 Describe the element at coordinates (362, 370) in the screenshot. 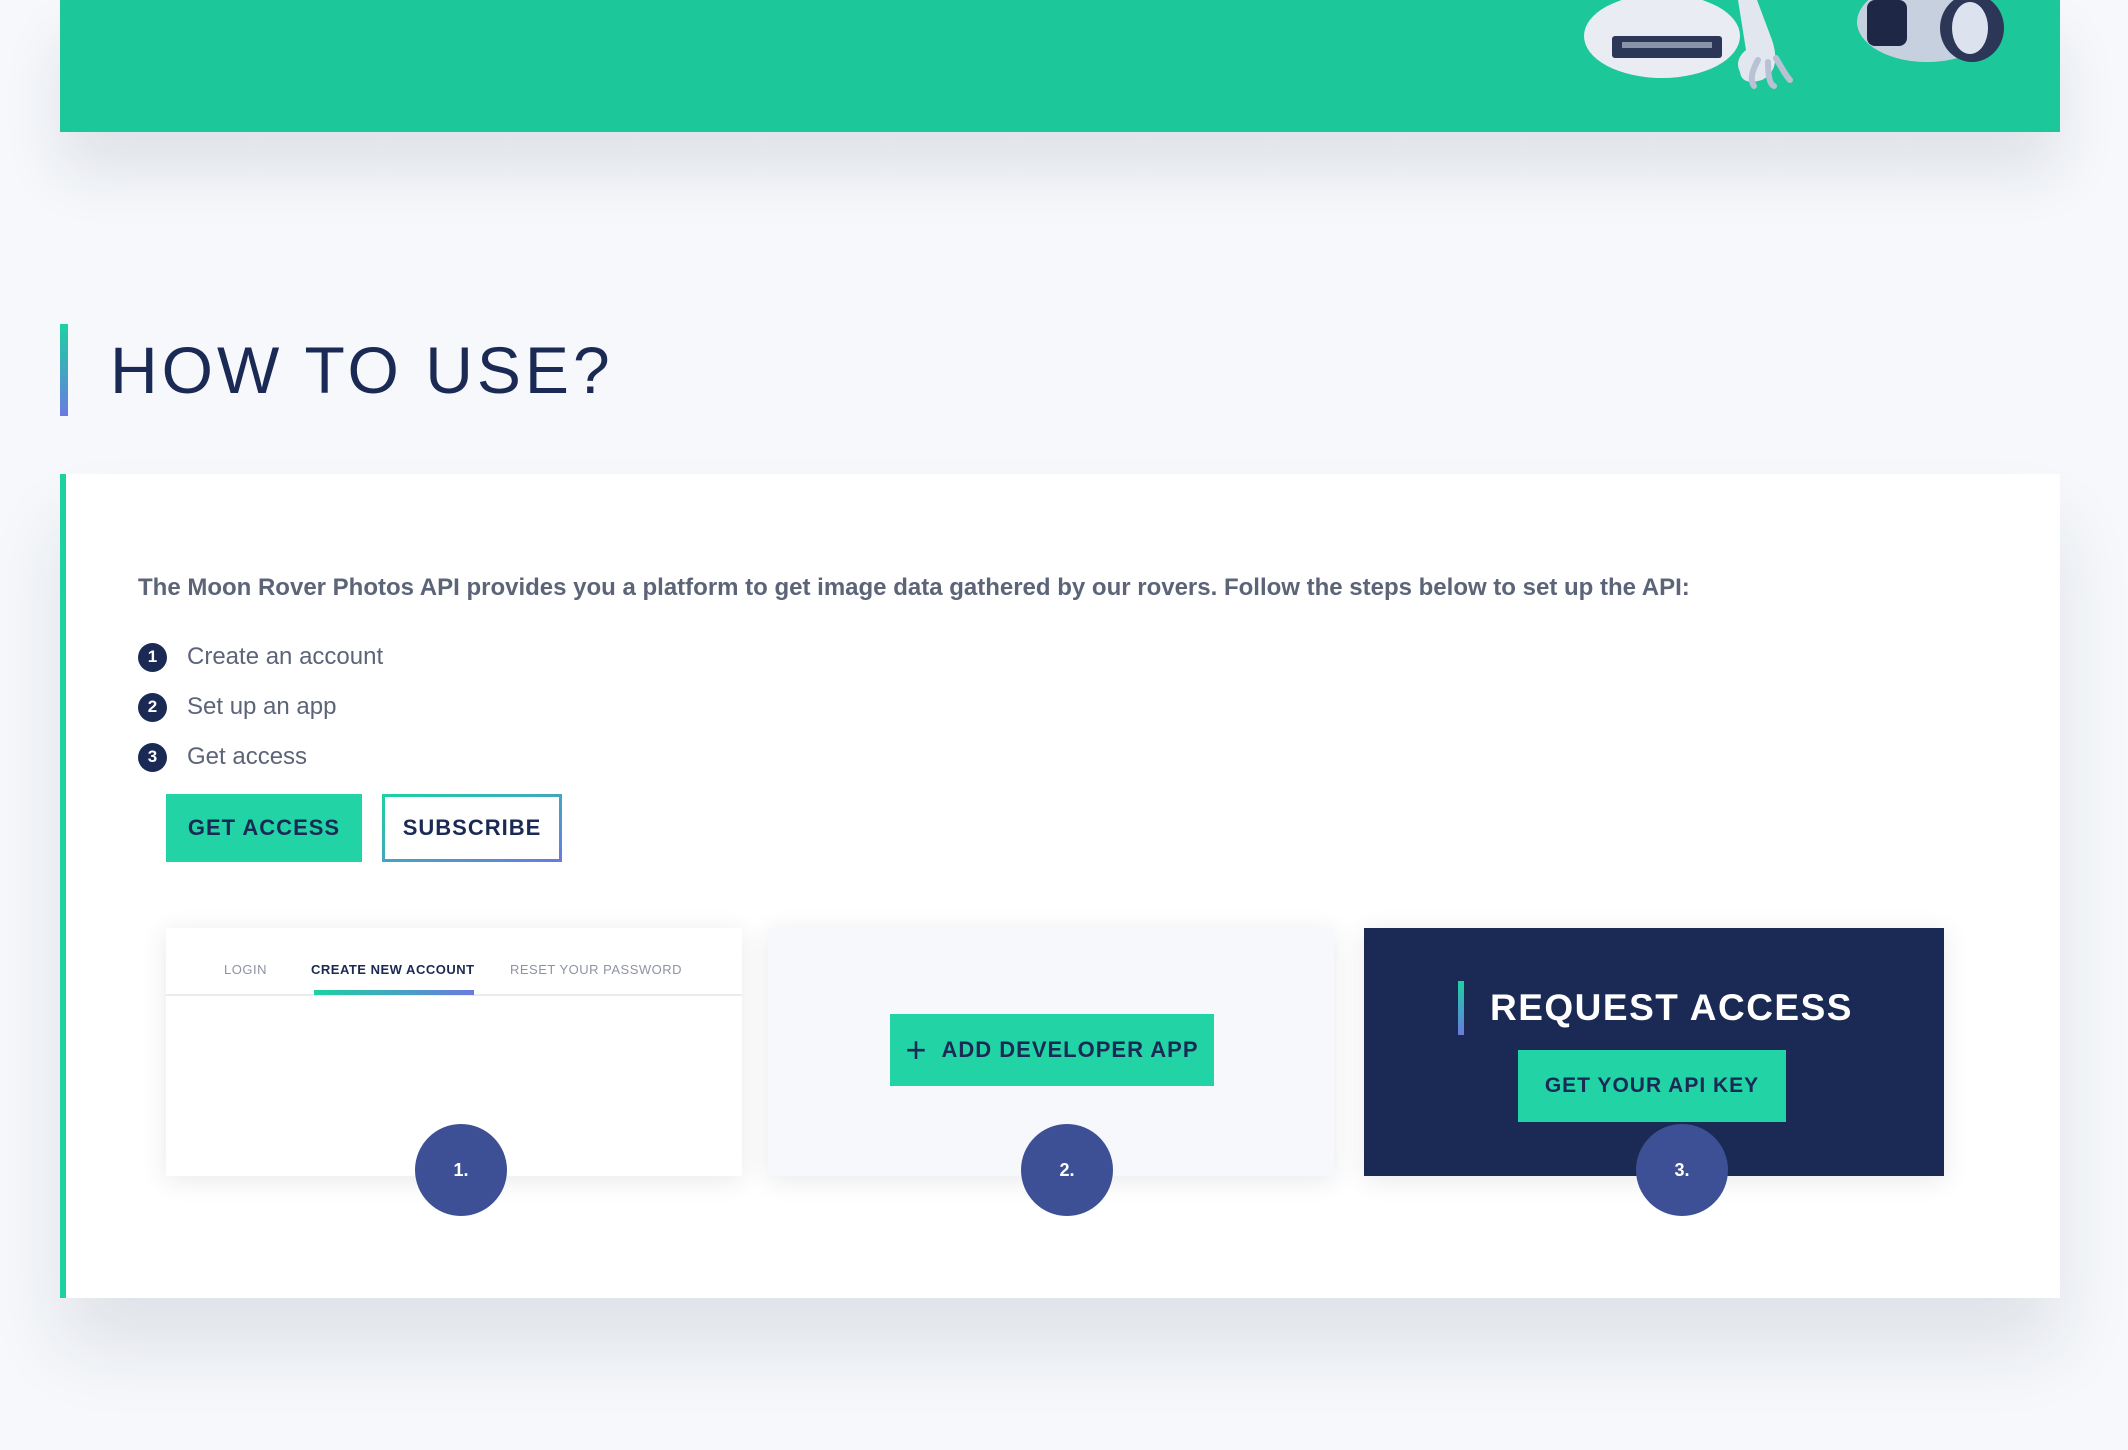

I see `page-title: HOW TO USE?` at that location.